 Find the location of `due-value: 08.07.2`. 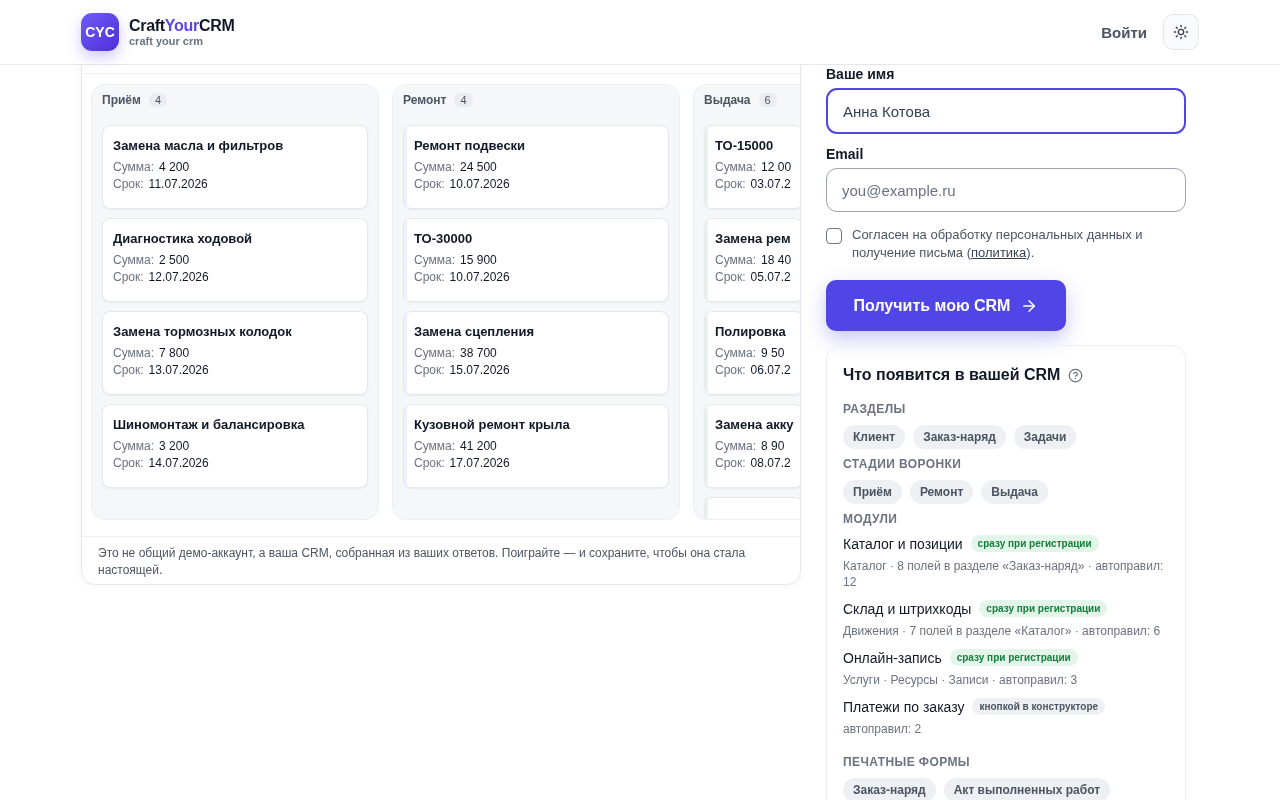

due-value: 08.07.2 is located at coordinates (770, 463).